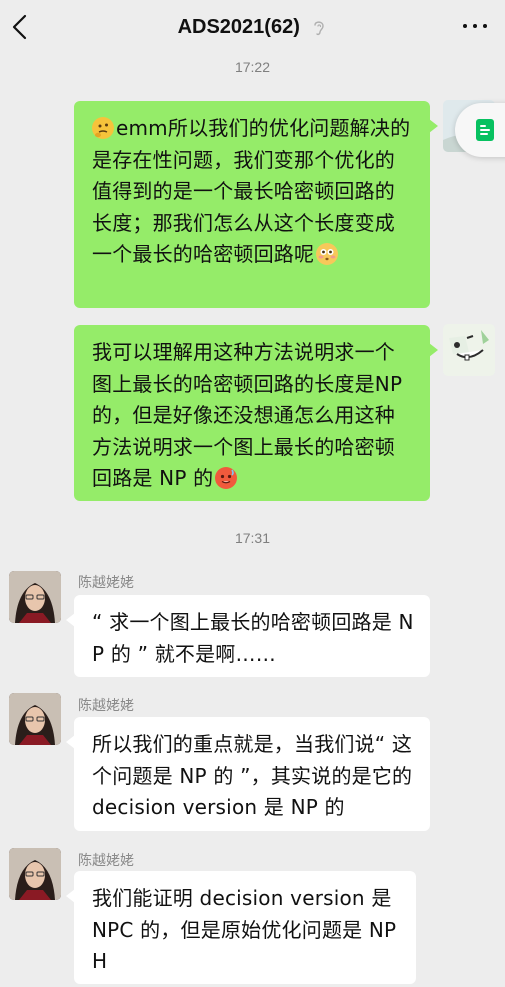 The height and width of the screenshot is (987, 505). Describe the element at coordinates (319, 28) in the screenshot. I see `ear-icon` at that location.